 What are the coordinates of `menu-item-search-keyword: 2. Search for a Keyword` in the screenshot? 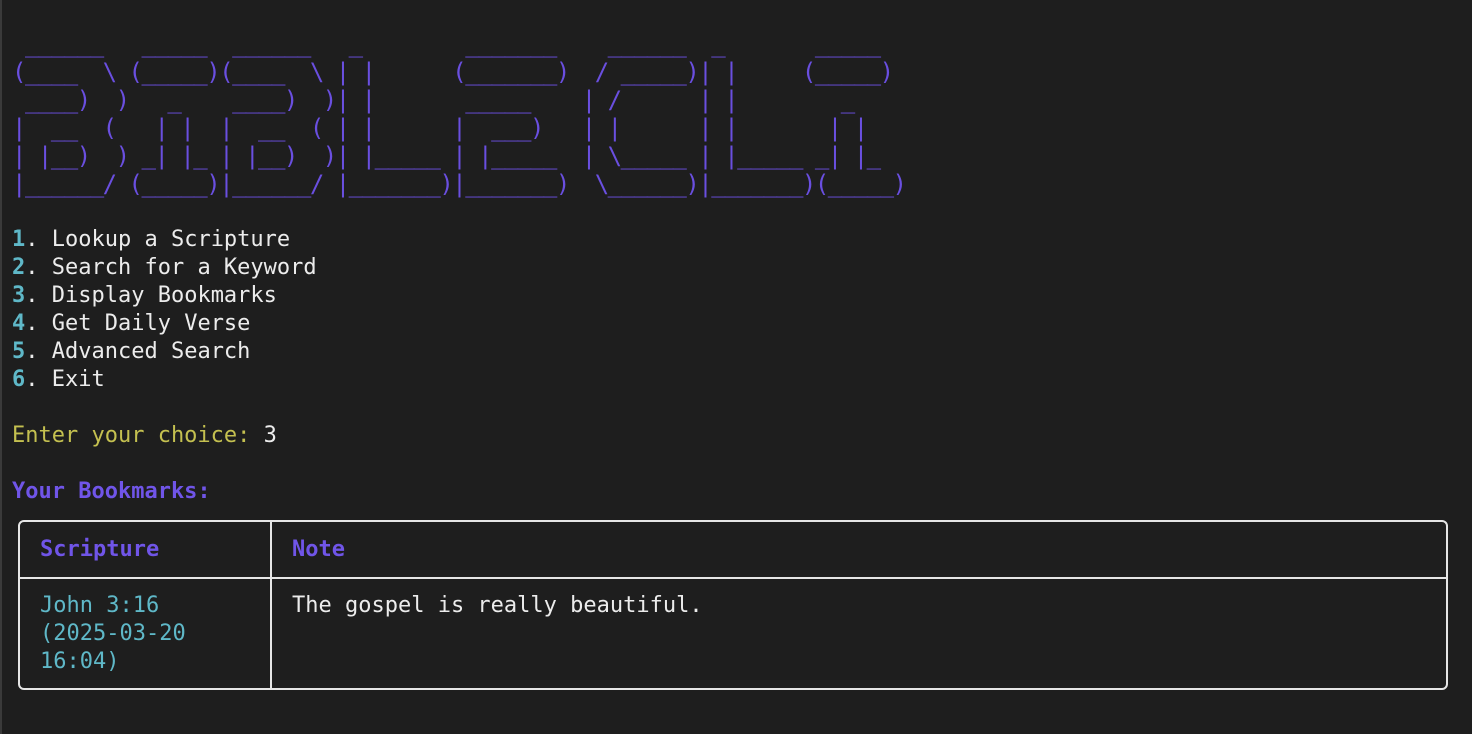 It's located at (164, 268).